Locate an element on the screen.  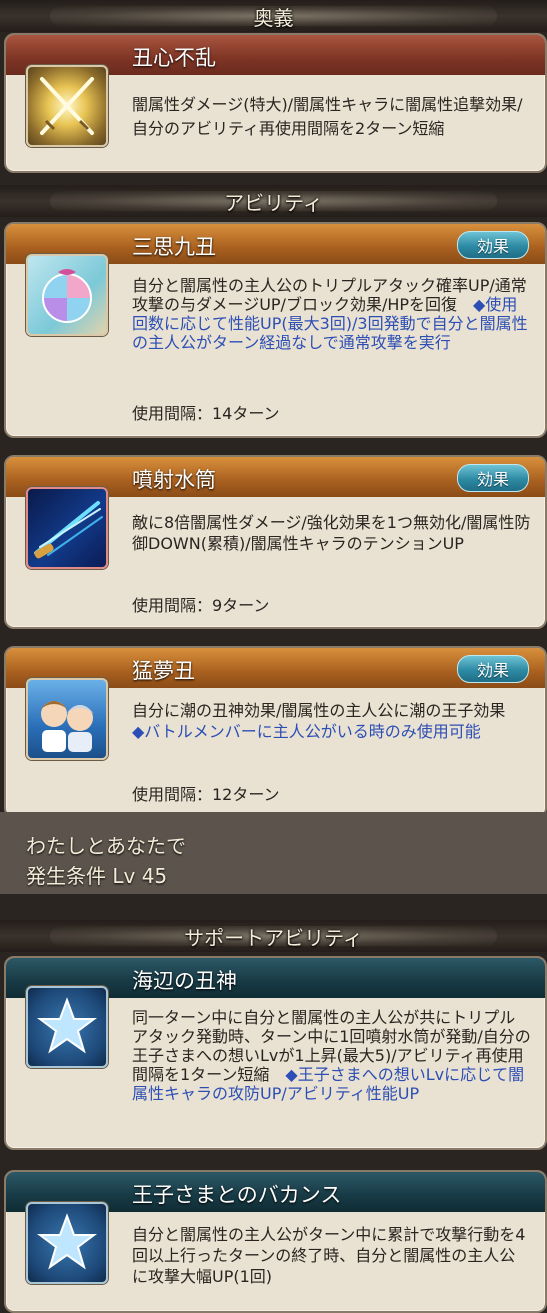
section-title: 奥義 is located at coordinates (273, 17).